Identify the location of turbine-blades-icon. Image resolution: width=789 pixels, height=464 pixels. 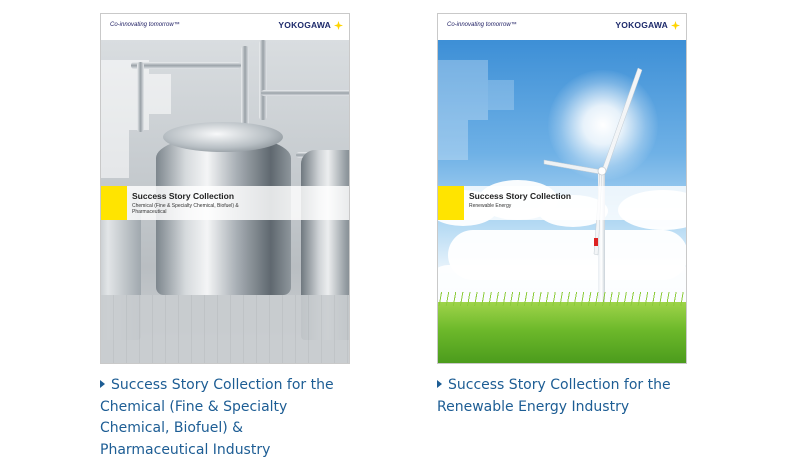
(593, 161).